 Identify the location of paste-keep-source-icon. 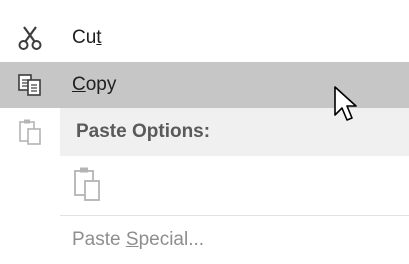
(87, 186).